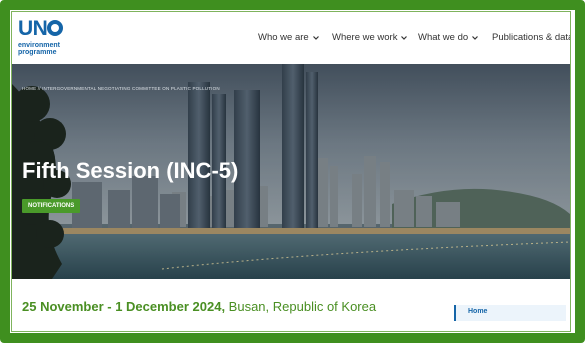 This screenshot has width=585, height=343. Describe the element at coordinates (53, 38) in the screenshot. I see `unep-logo: UN environment programme` at that location.